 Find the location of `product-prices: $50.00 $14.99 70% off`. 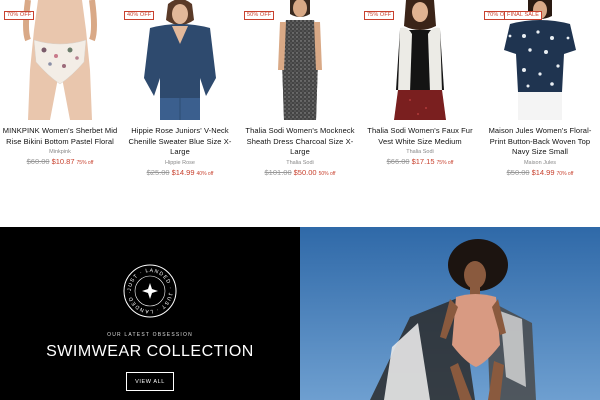

product-prices: $50.00 $14.99 70% off is located at coordinates (540, 173).